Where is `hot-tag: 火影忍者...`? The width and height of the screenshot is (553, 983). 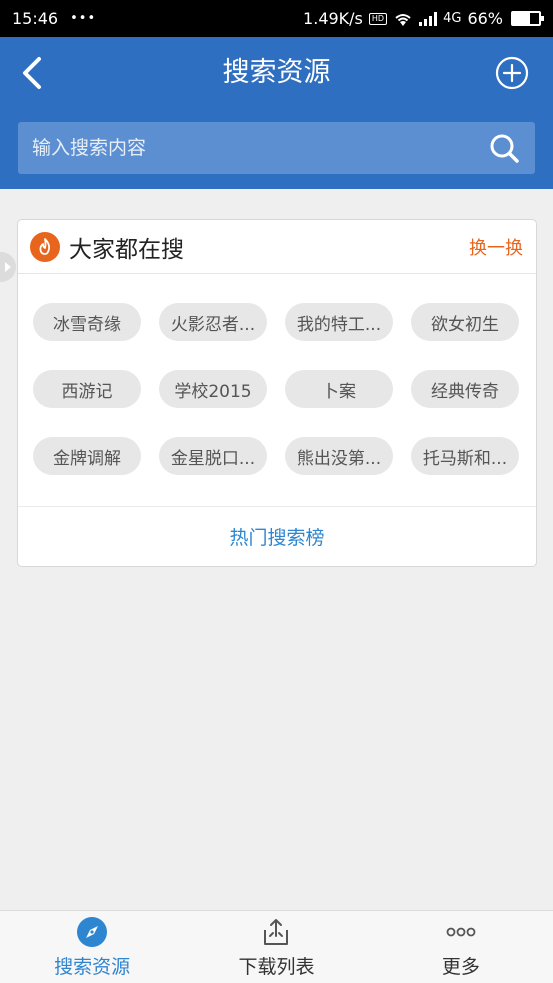 hot-tag: 火影忍者... is located at coordinates (213, 322).